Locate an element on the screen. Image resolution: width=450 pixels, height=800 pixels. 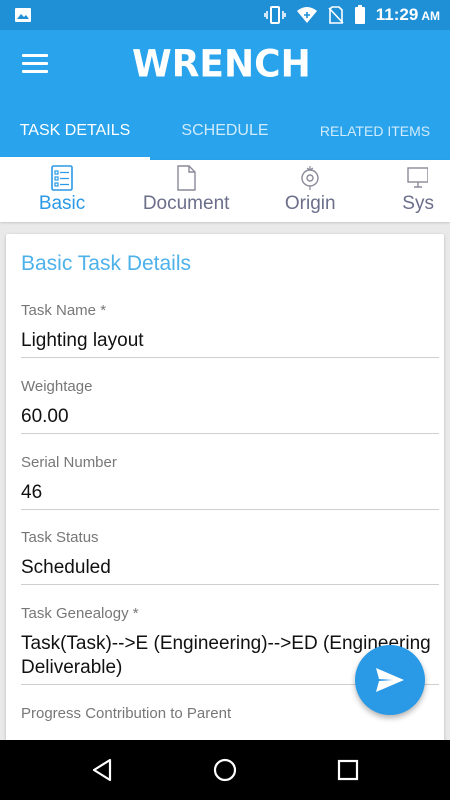
nav-back-button is located at coordinates (102, 770).